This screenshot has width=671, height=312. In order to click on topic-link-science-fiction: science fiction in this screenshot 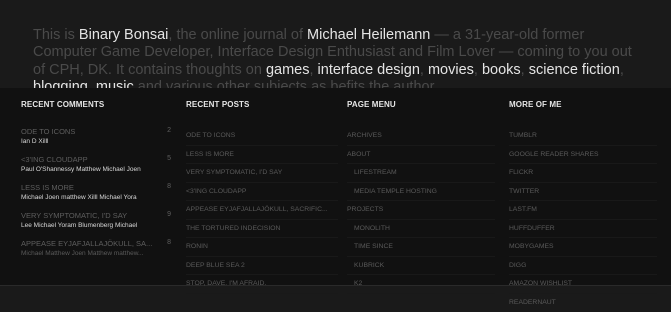, I will do `click(574, 70)`.